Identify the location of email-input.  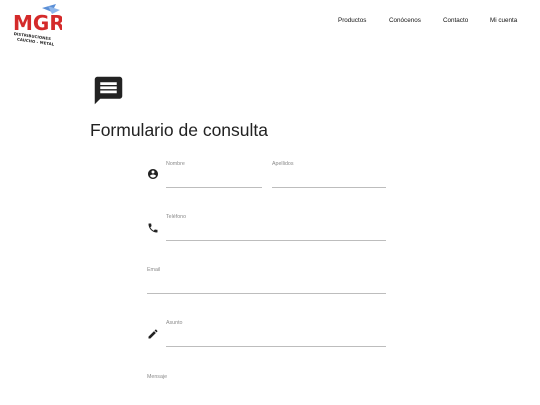
(266, 282).